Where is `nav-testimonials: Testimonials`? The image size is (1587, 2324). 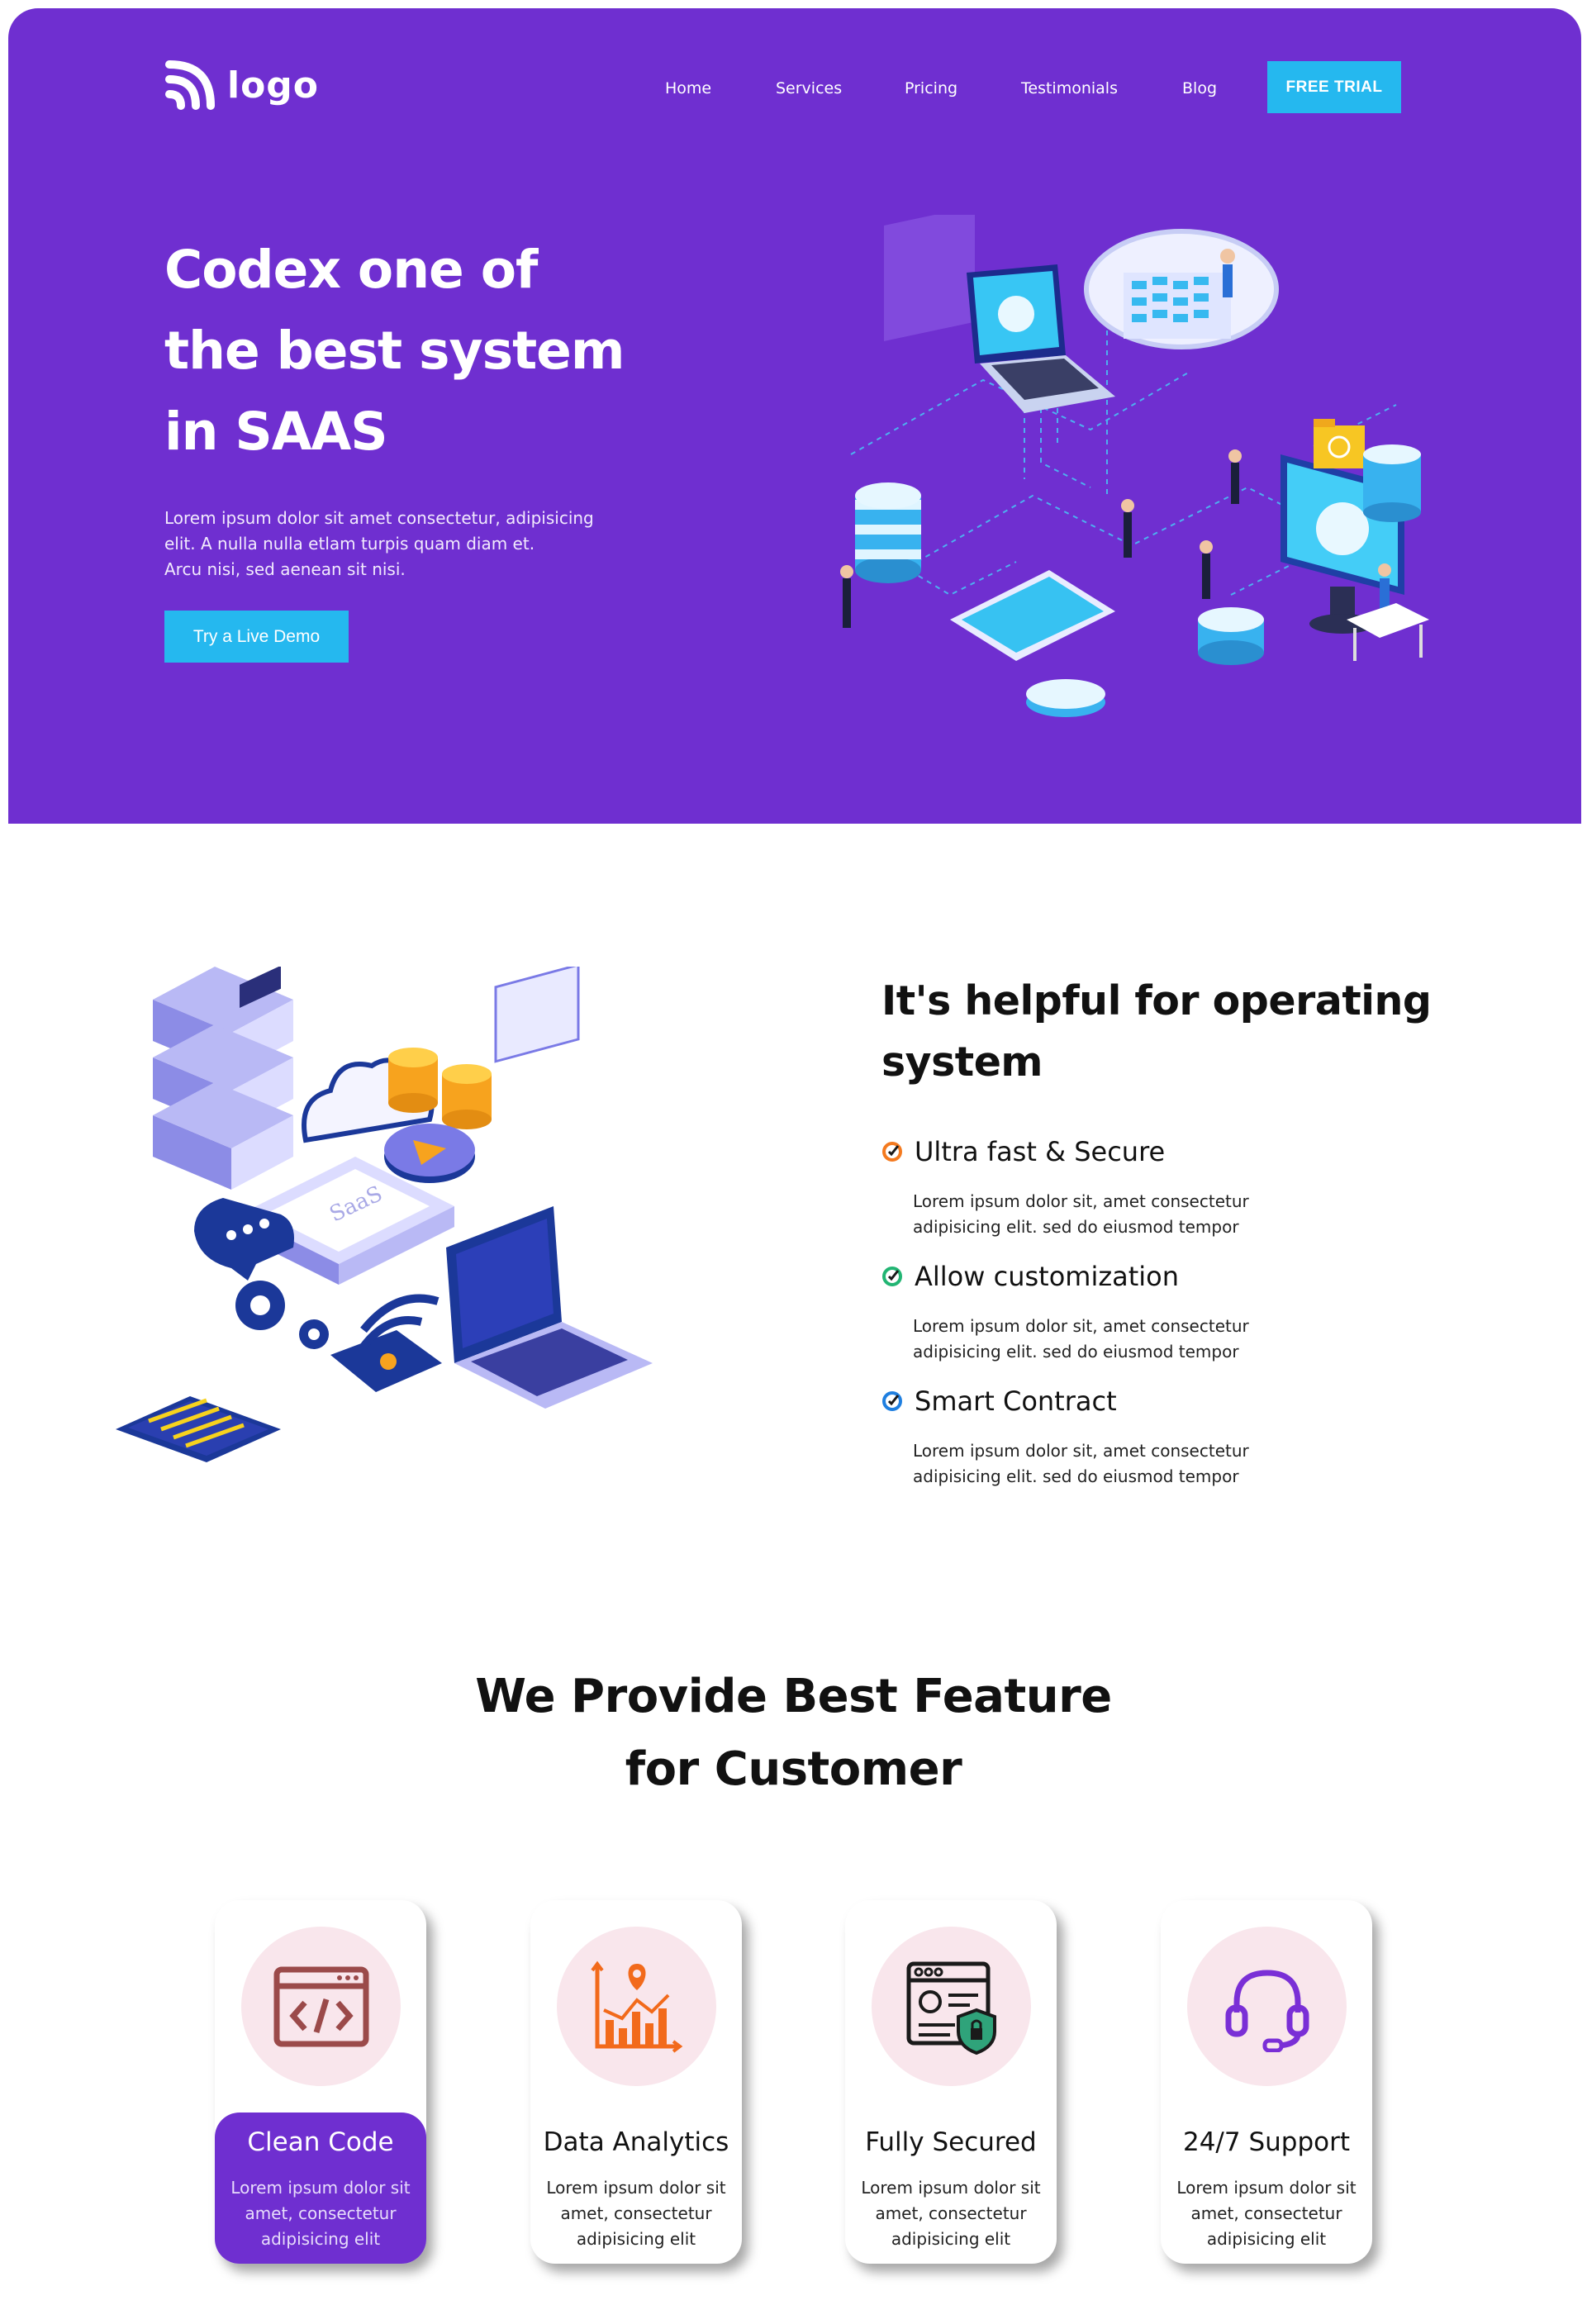
nav-testimonials: Testimonials is located at coordinates (1070, 88).